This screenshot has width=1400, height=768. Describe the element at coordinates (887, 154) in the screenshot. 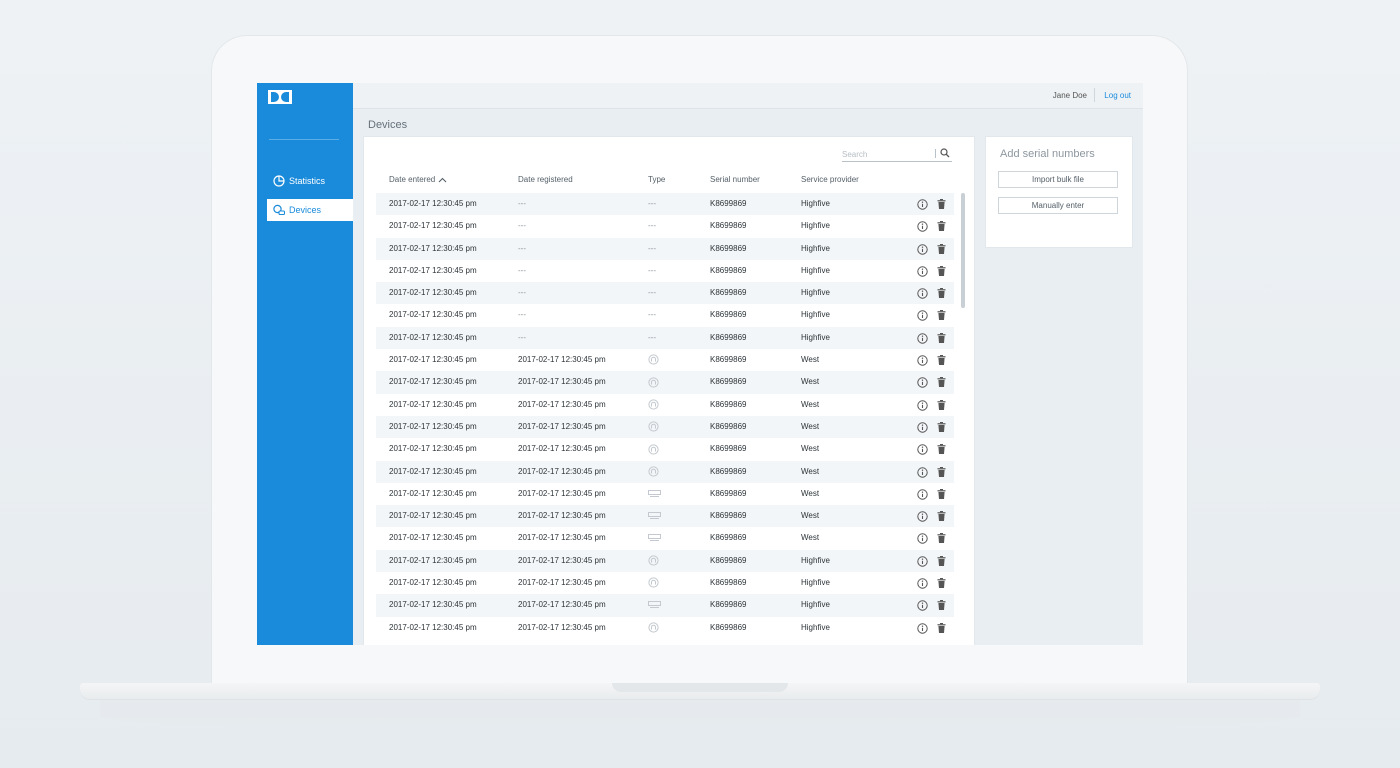

I see `search-input` at that location.